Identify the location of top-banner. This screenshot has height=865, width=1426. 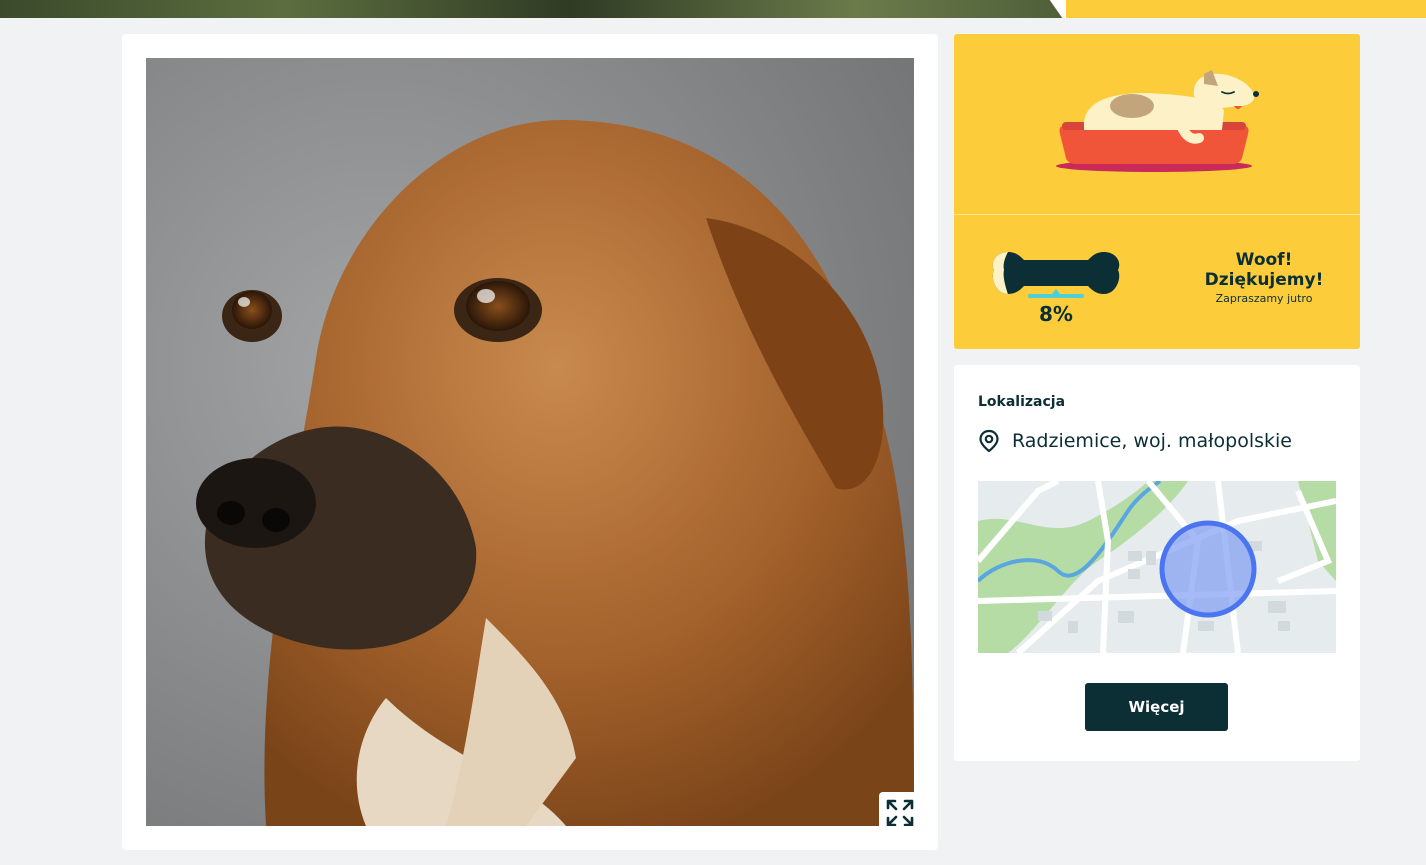
(713, 9).